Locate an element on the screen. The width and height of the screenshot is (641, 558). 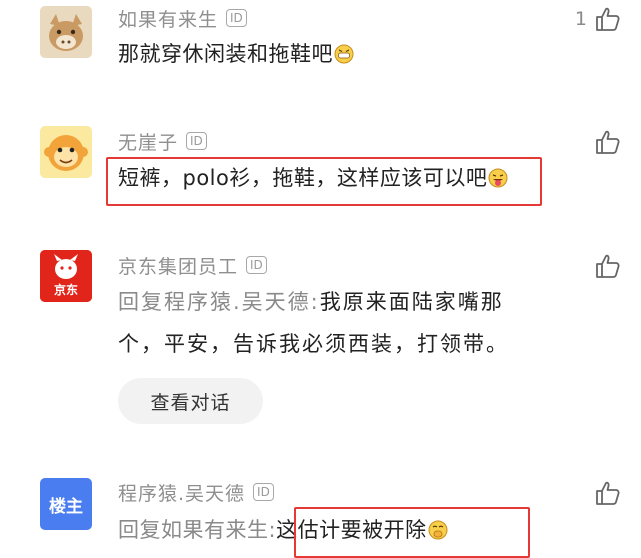
reply-prefix: 回复程序猿.吴天德: is located at coordinates (219, 302).